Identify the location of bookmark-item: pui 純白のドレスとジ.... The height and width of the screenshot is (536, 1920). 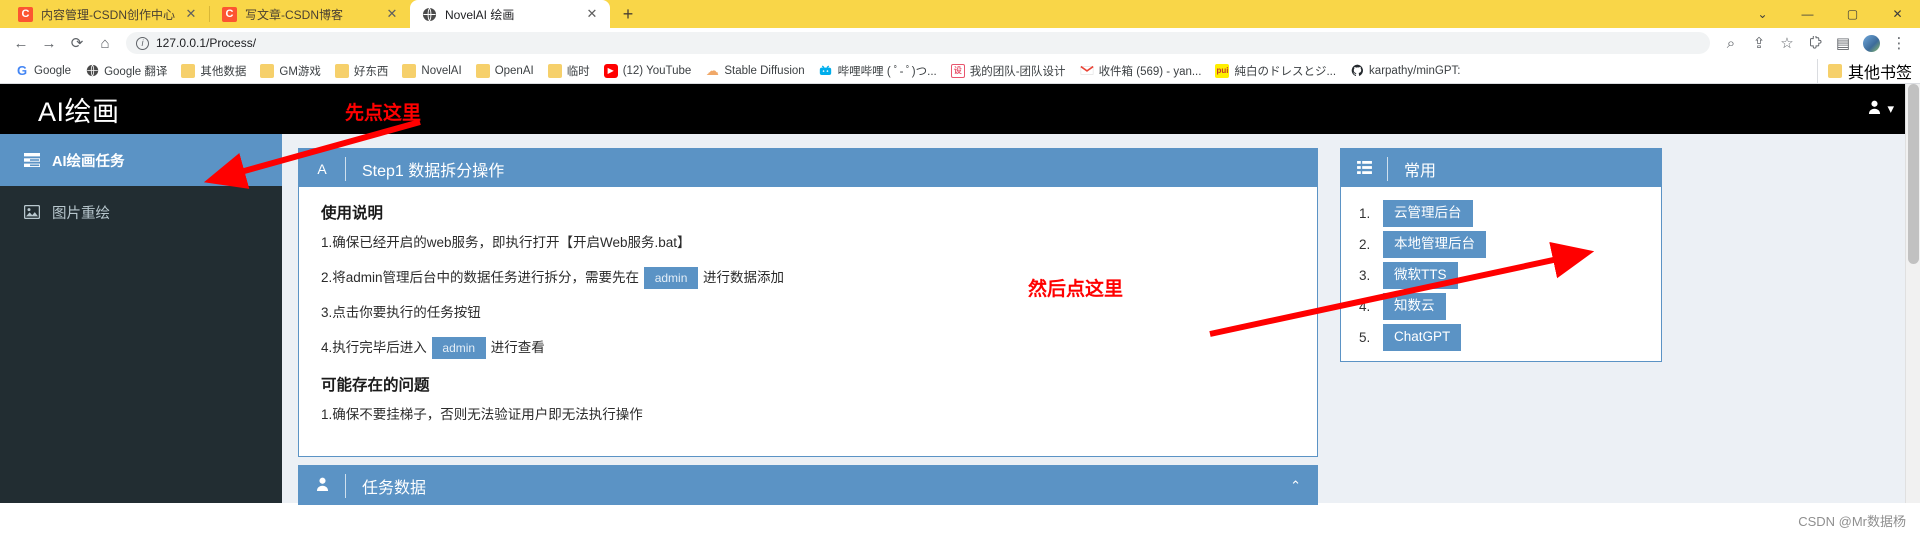
(1275, 71).